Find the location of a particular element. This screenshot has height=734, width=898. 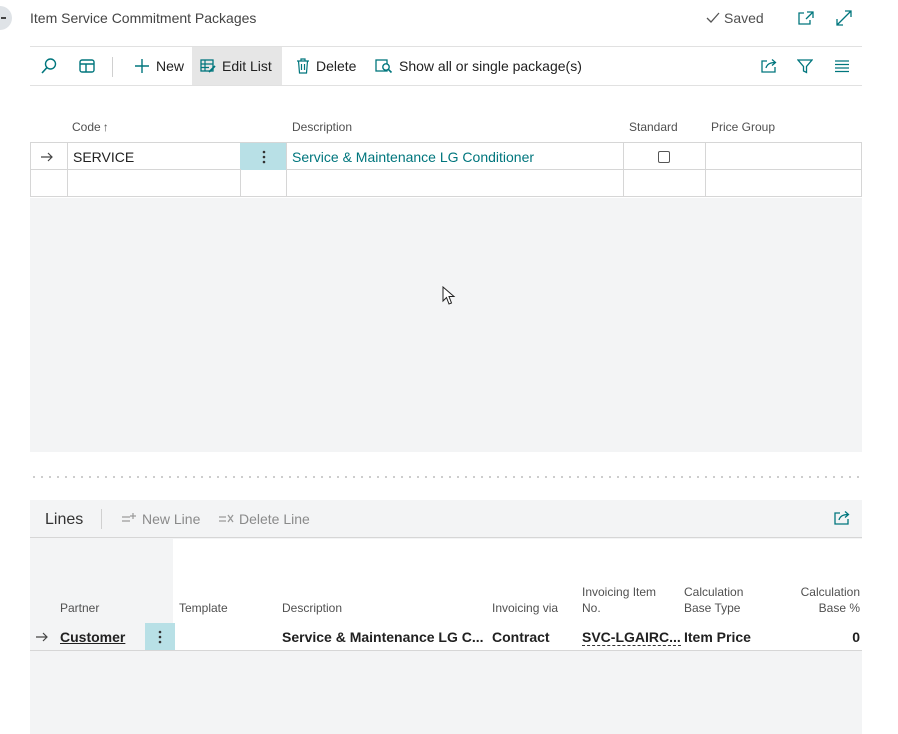

back-button is located at coordinates (6, 18).